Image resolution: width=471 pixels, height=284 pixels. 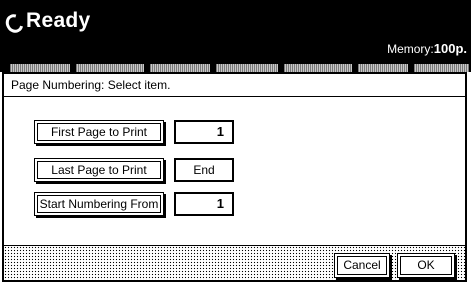 I want to click on start-numbering-from-button: Start Numbering From, so click(x=99, y=204).